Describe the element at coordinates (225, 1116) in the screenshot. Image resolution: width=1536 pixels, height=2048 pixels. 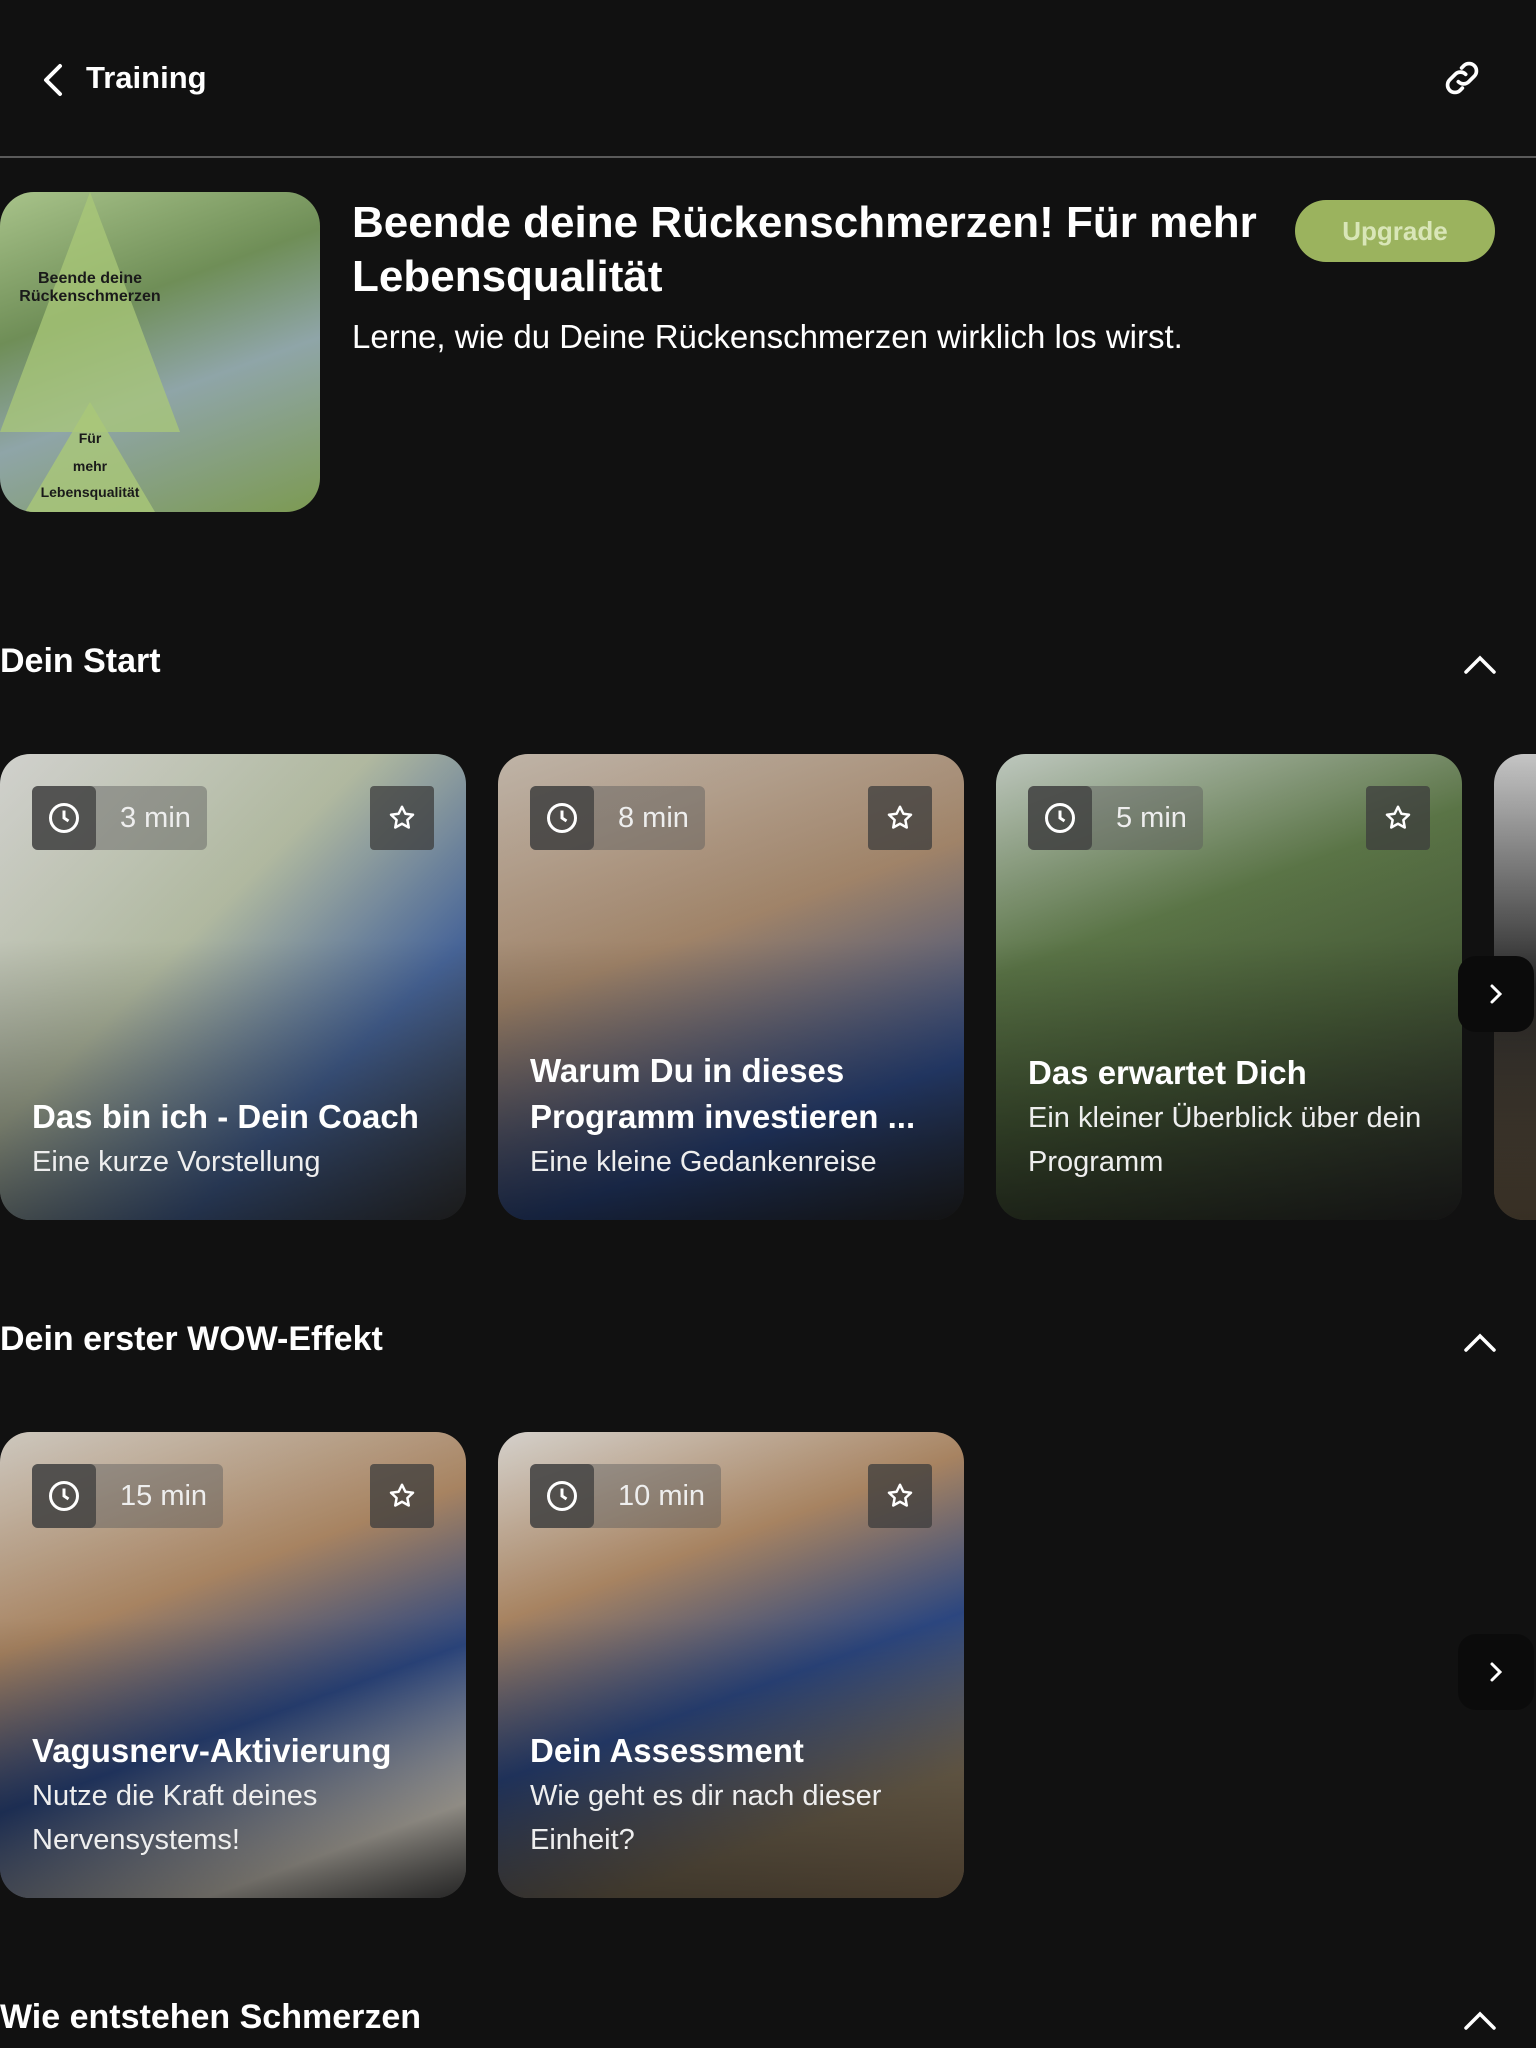
I see `card-title: Das bin ich - Dein Coach` at that location.